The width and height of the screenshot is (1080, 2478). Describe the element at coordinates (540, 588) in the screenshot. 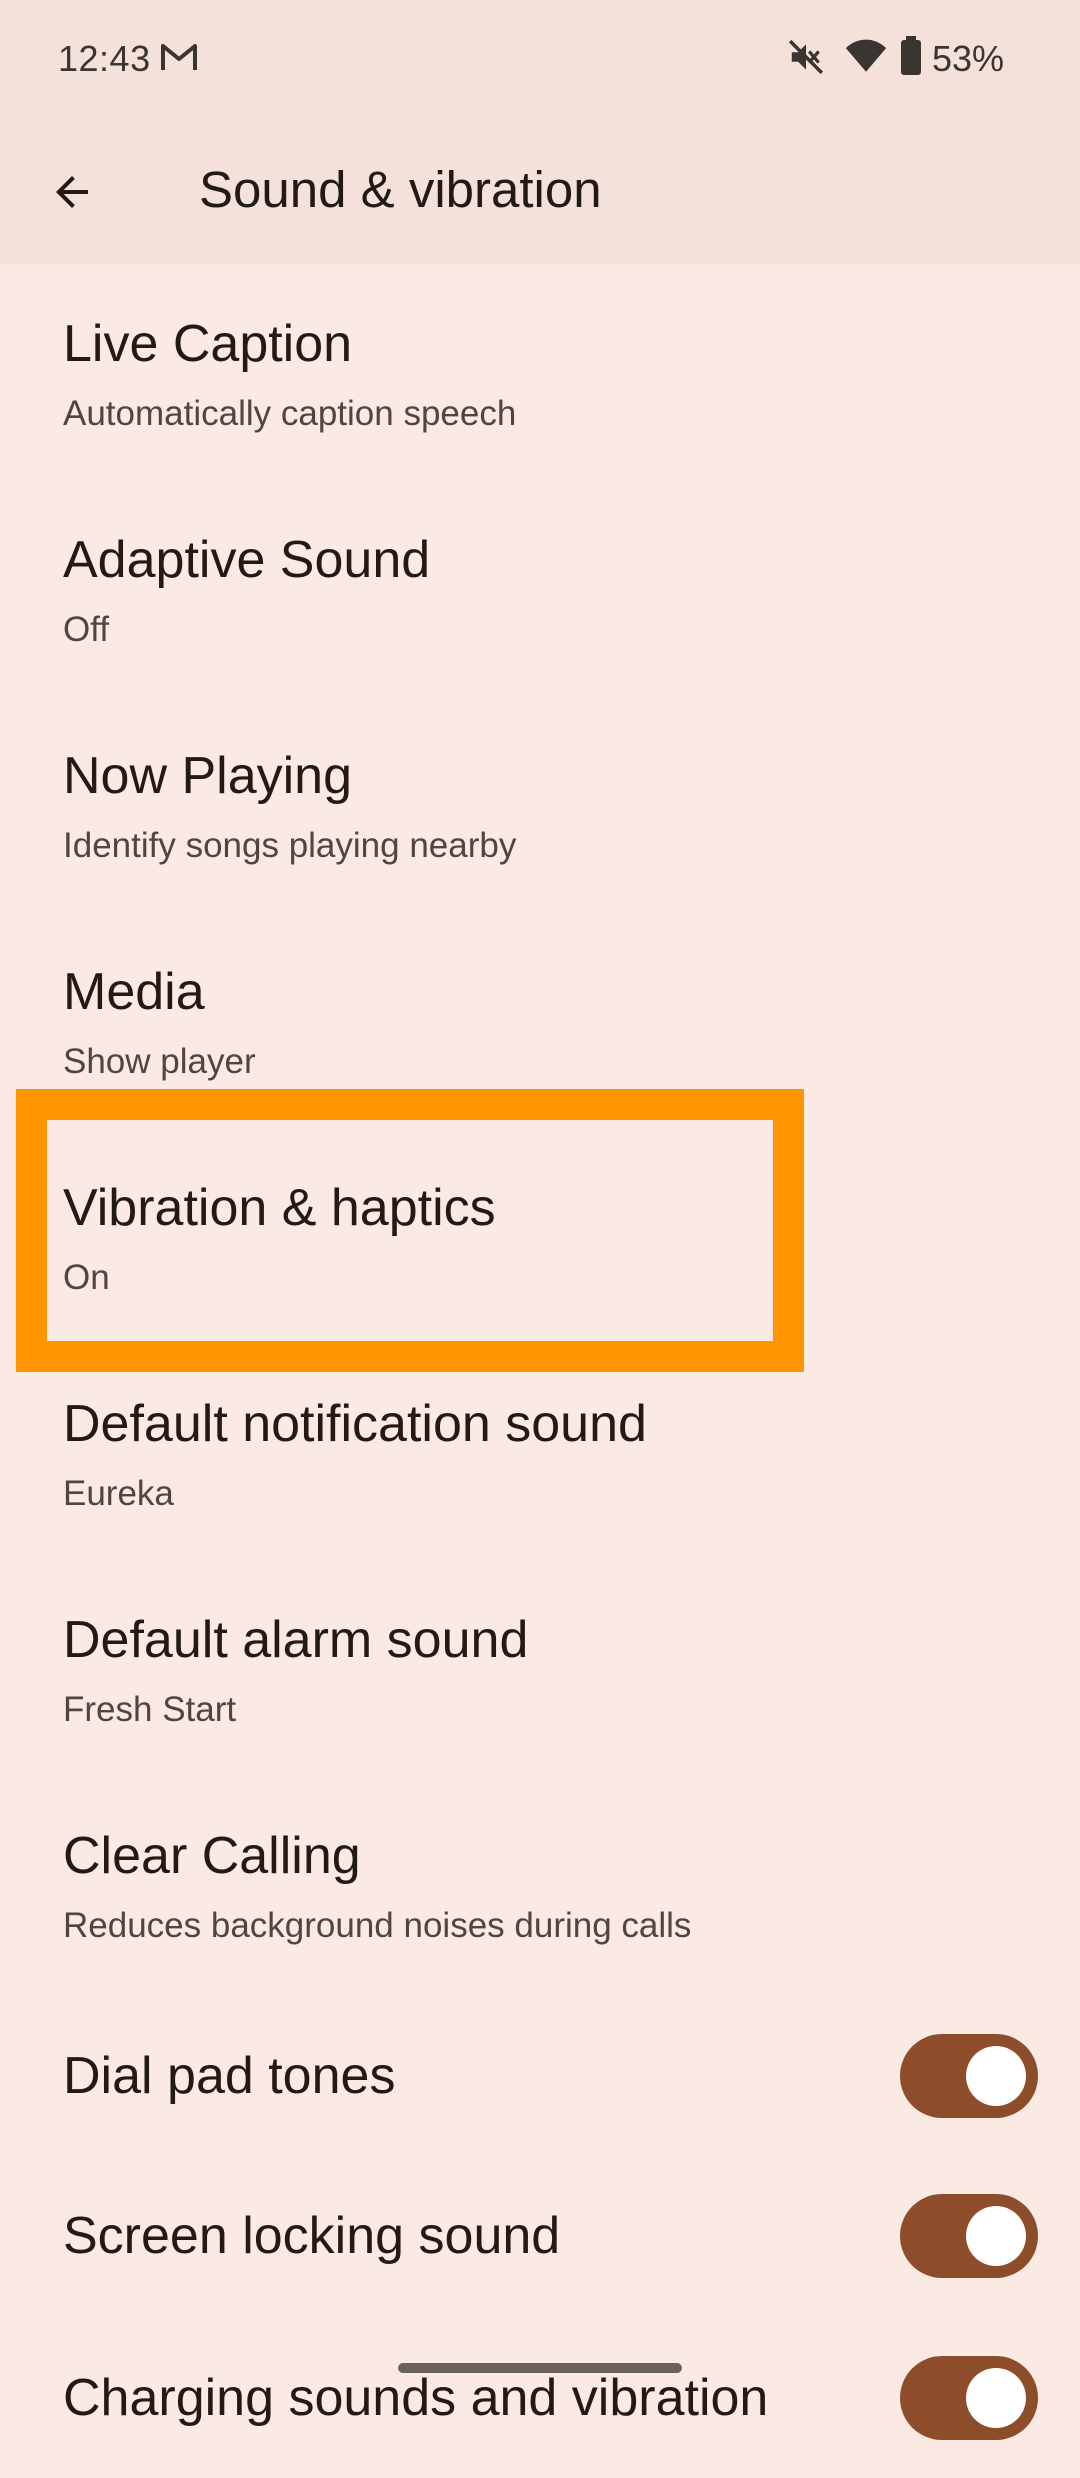

I see `setting-adaptive-sound: Adaptive Sound Off` at that location.